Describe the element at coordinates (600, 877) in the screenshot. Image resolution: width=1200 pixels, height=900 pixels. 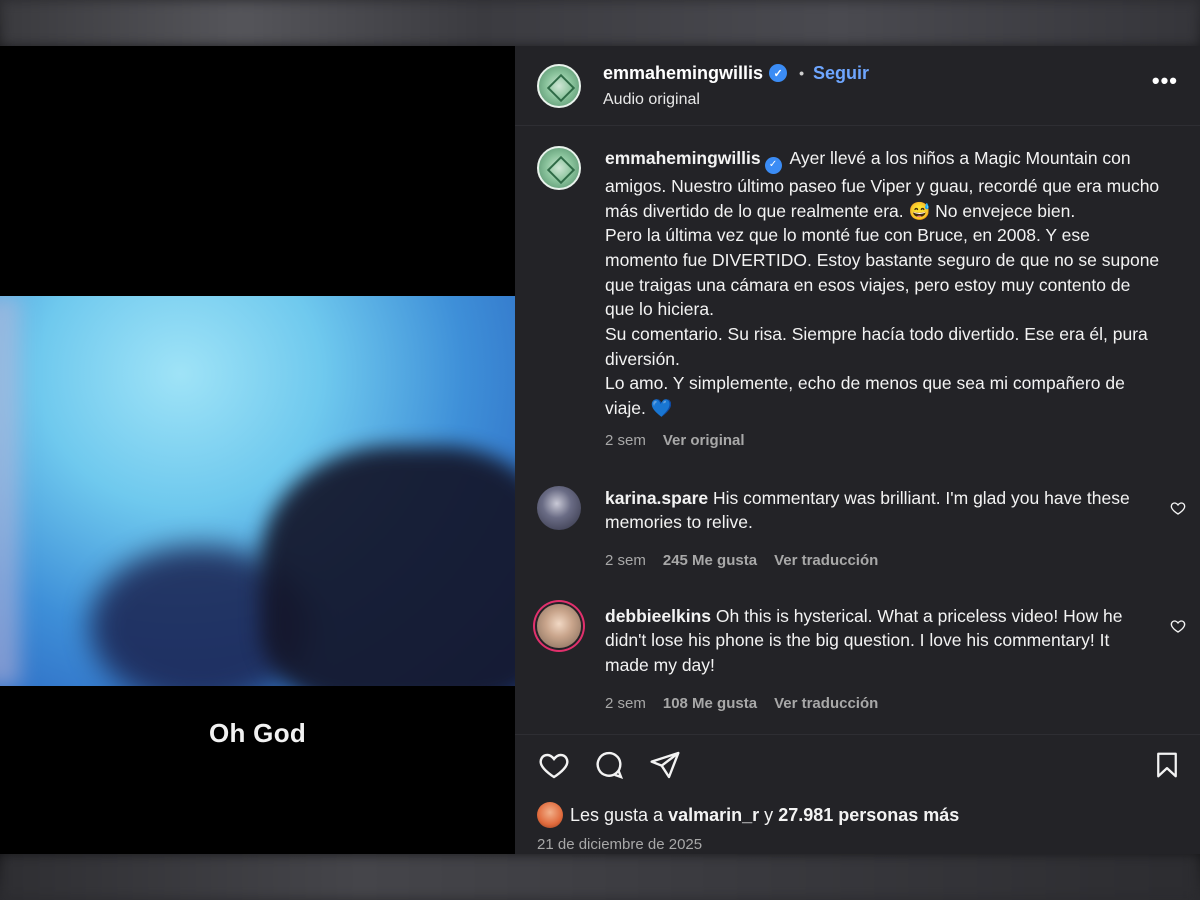
I see `bottom-blurred-strip` at that location.